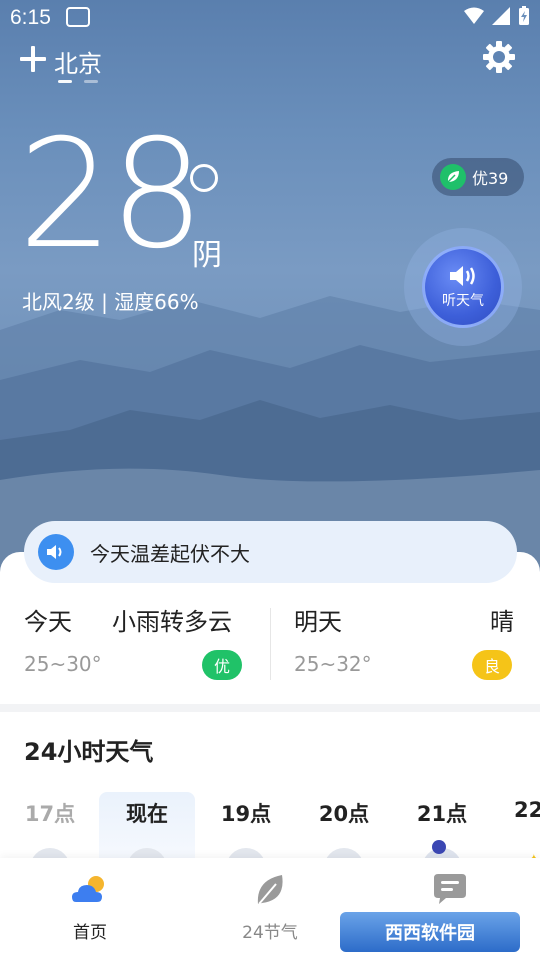  Describe the element at coordinates (33, 59) in the screenshot. I see `add-city-icon` at that location.